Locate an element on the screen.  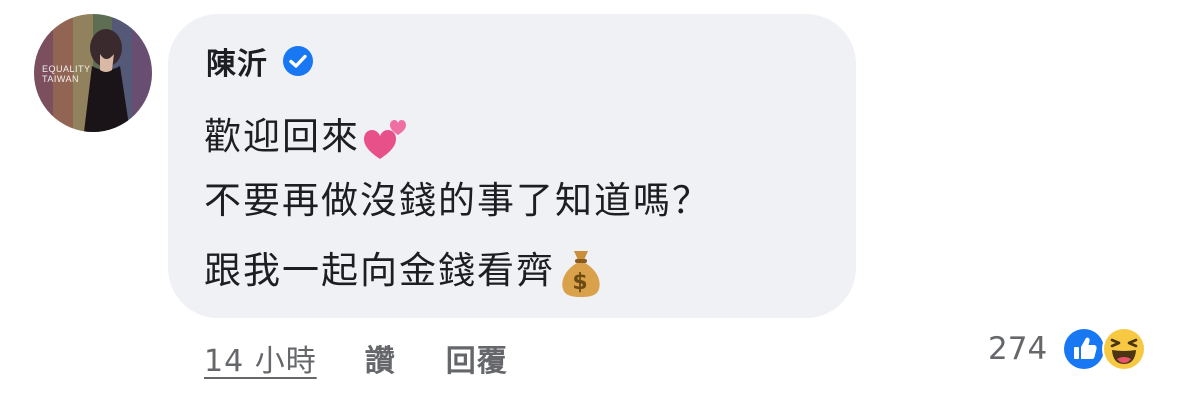
money-bag-icon: $ is located at coordinates (581, 273).